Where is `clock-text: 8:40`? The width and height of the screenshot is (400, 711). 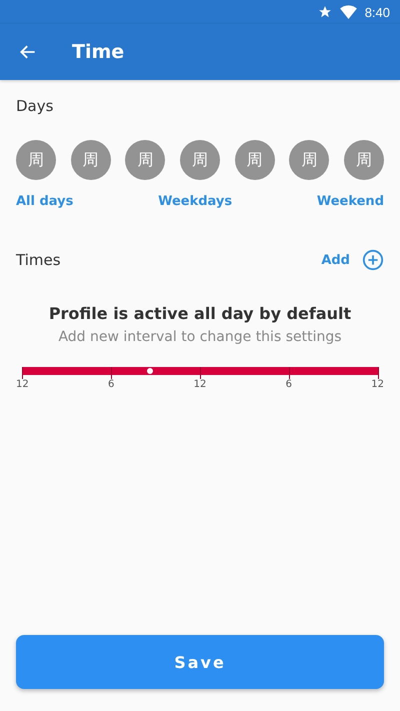
clock-text: 8:40 is located at coordinates (377, 12).